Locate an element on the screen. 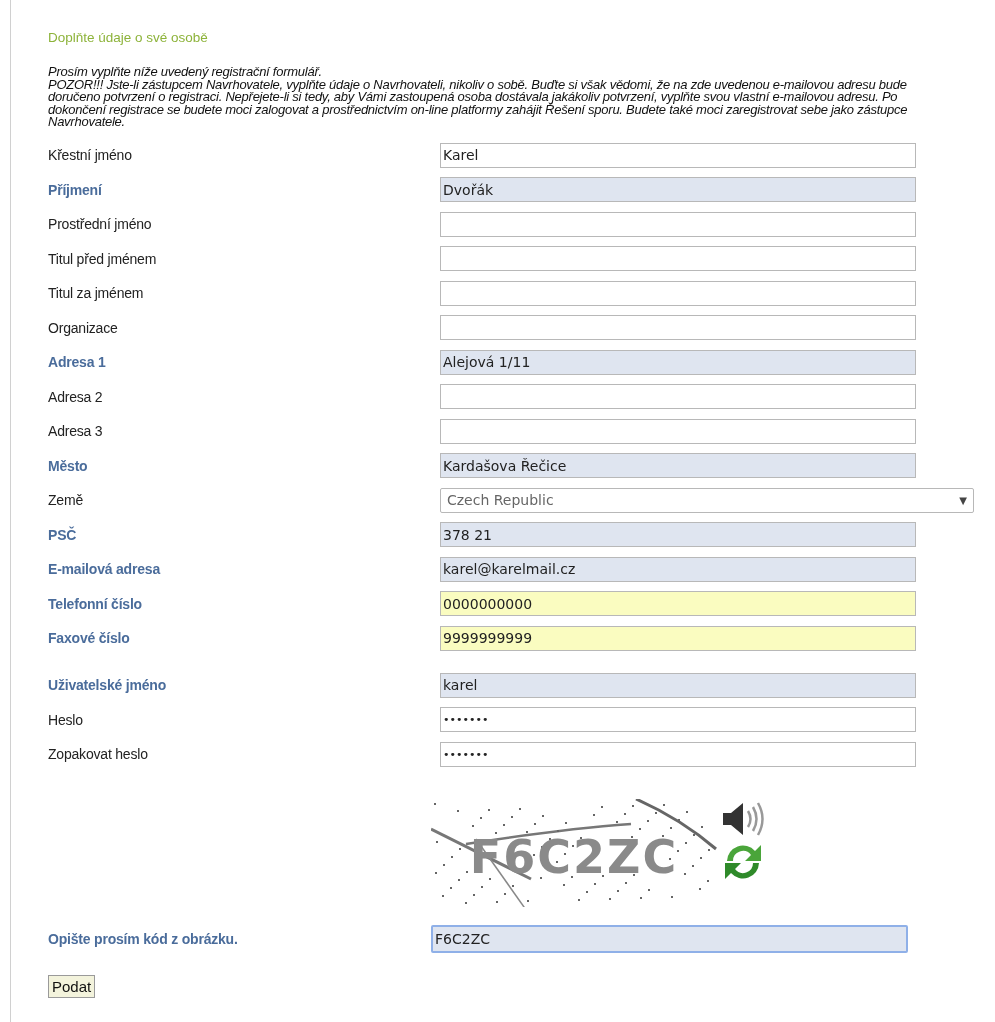 This screenshot has height=1022, width=995. input-field: karel is located at coordinates (678, 685).